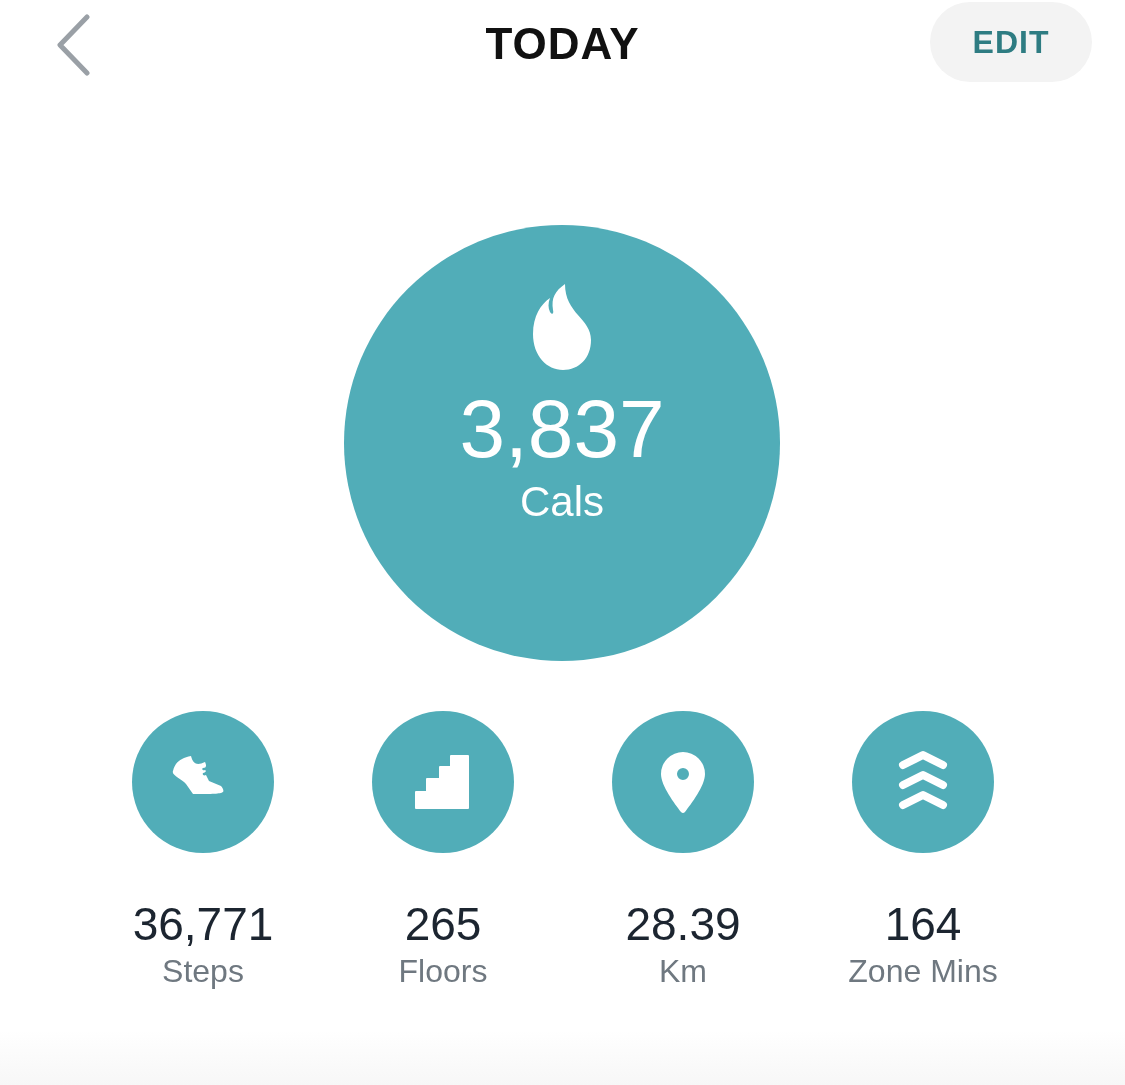  What do you see at coordinates (443, 924) in the screenshot?
I see `stat-value: 265` at bounding box center [443, 924].